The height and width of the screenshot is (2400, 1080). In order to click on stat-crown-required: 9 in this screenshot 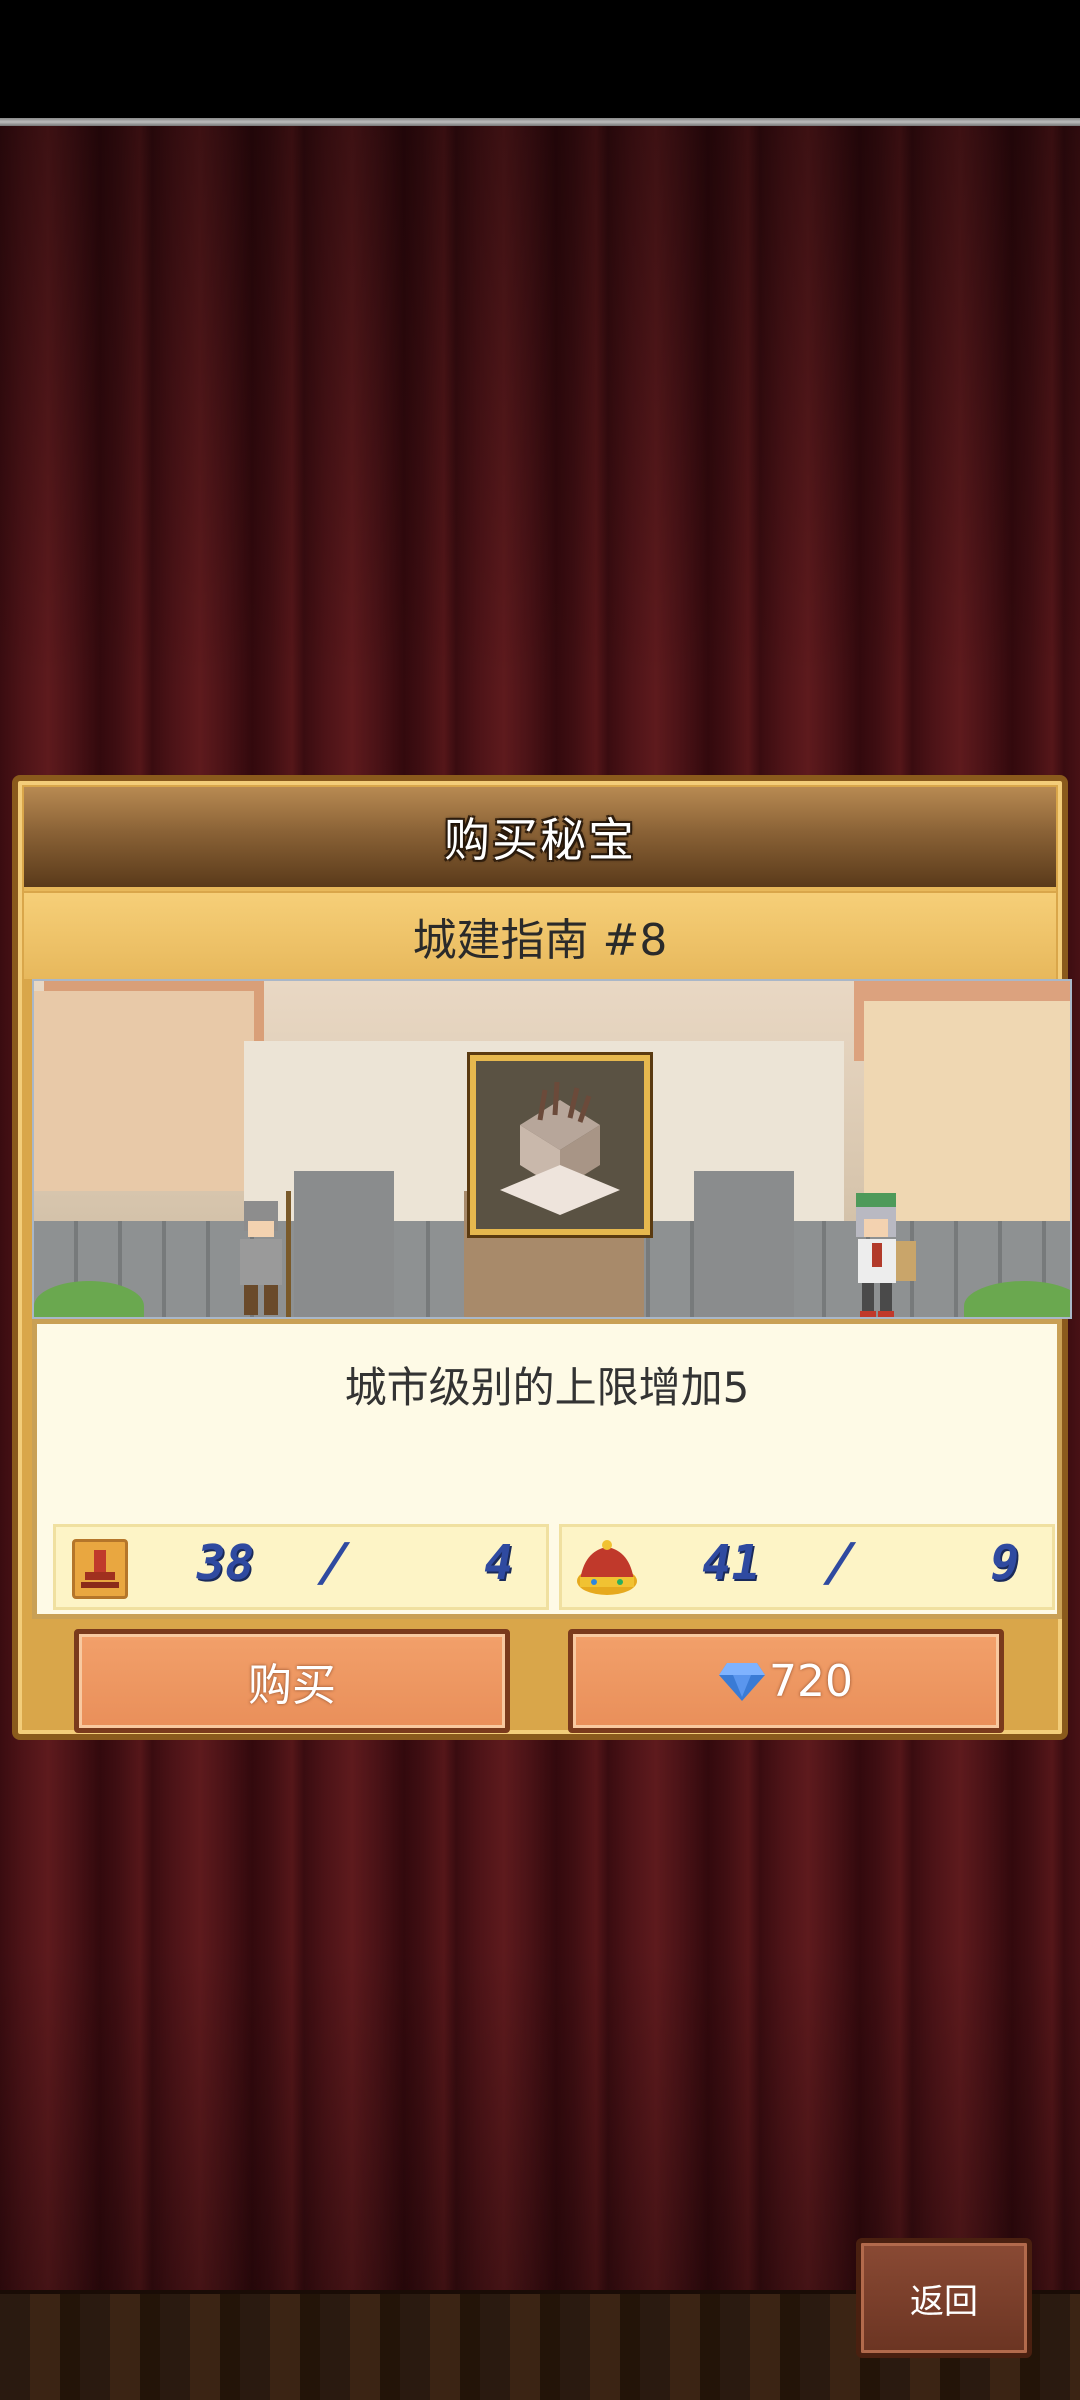, I will do `click(1004, 1563)`.